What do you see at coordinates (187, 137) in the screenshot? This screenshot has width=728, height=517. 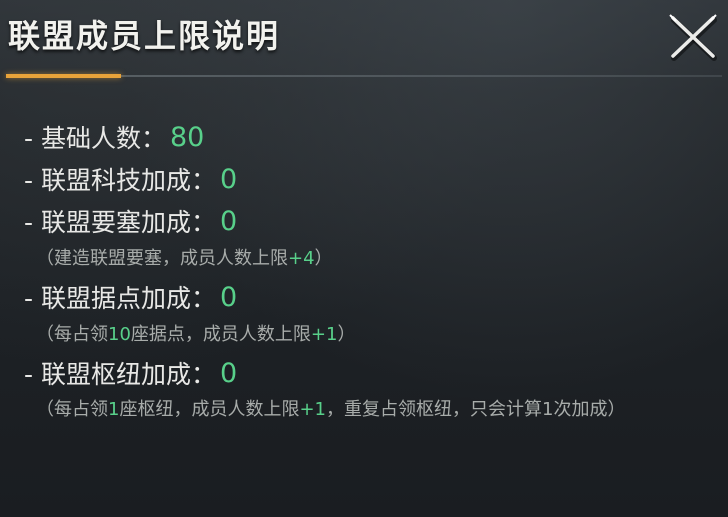 I see `base-count-value: 80` at bounding box center [187, 137].